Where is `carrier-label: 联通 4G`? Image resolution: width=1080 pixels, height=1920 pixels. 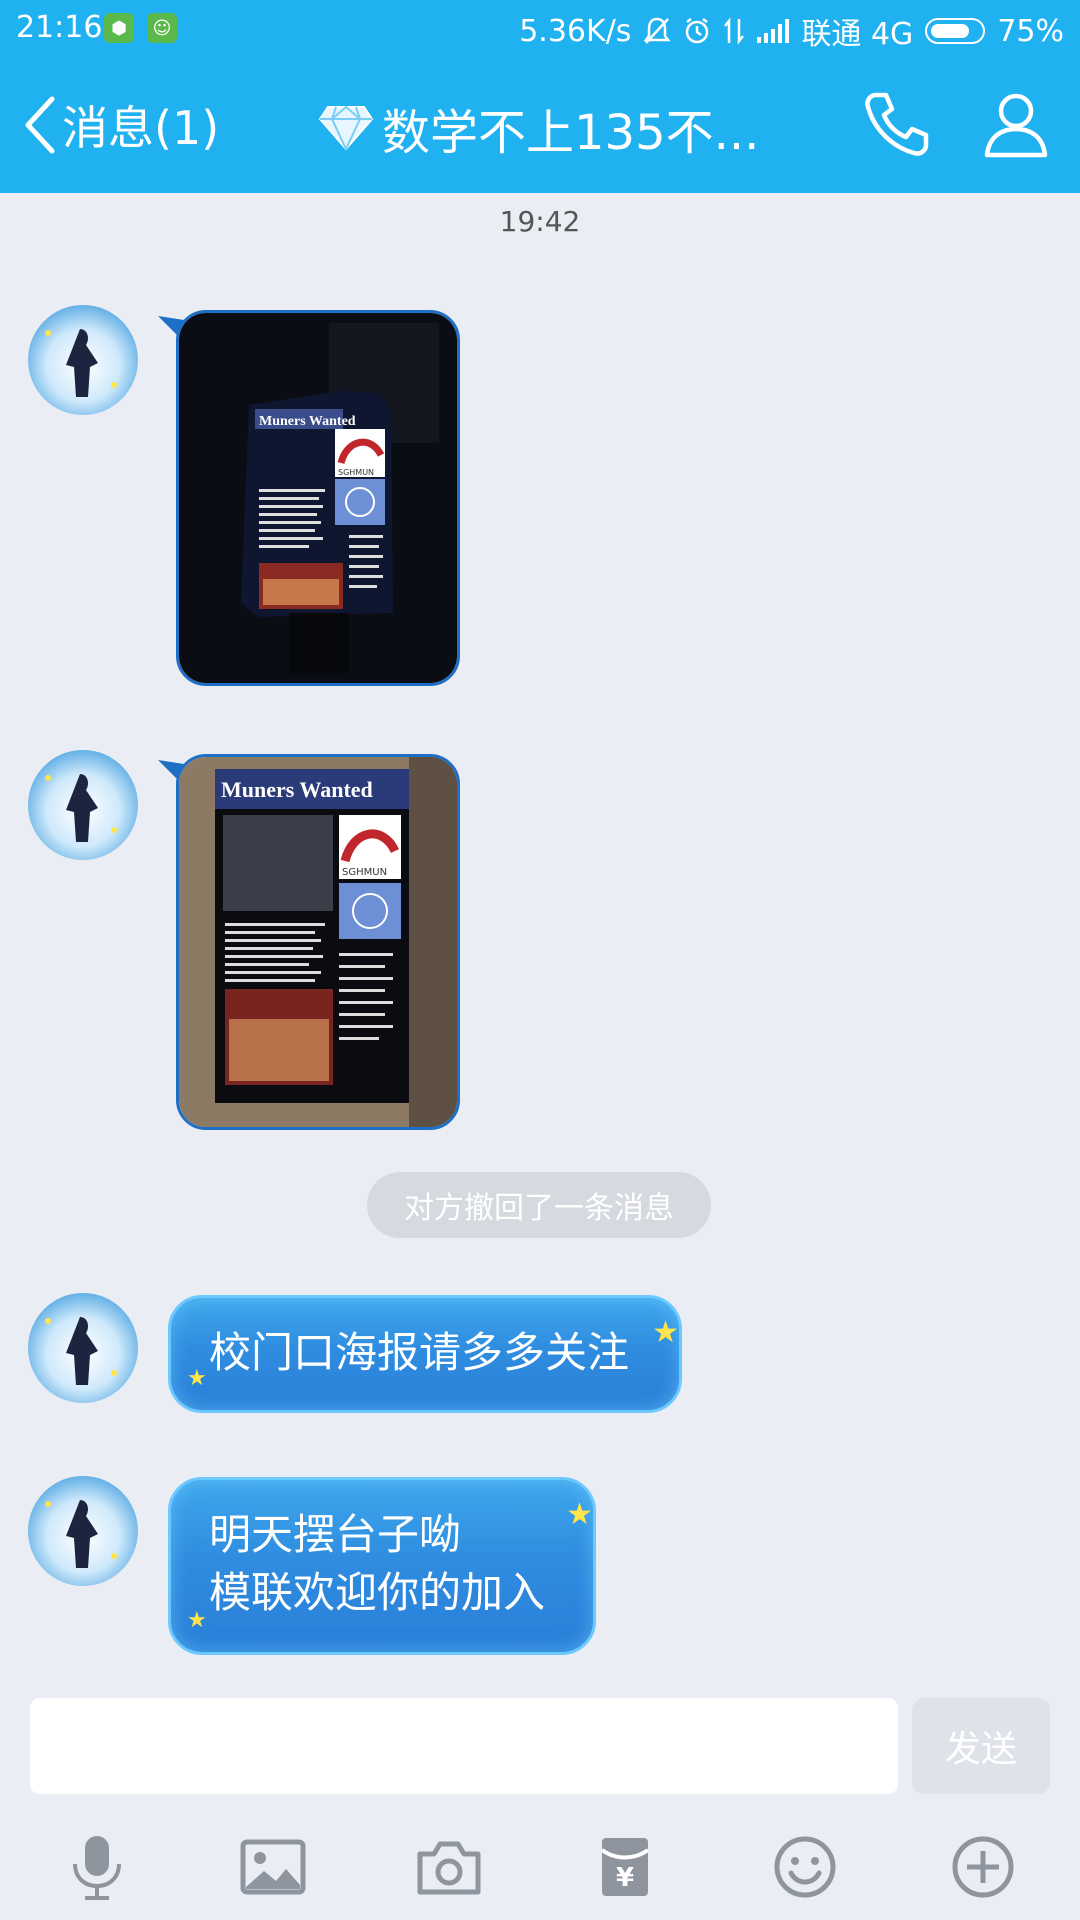
carrier-label: 联通 4G is located at coordinates (857, 34).